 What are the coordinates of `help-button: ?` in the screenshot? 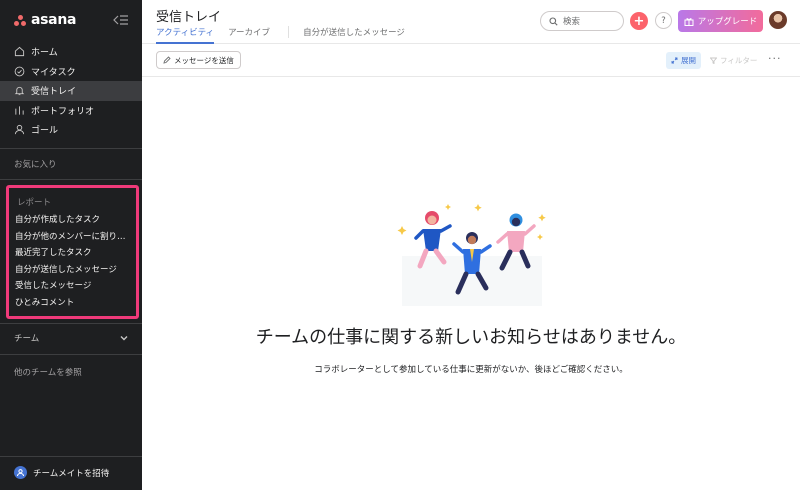 It's located at (663, 20).